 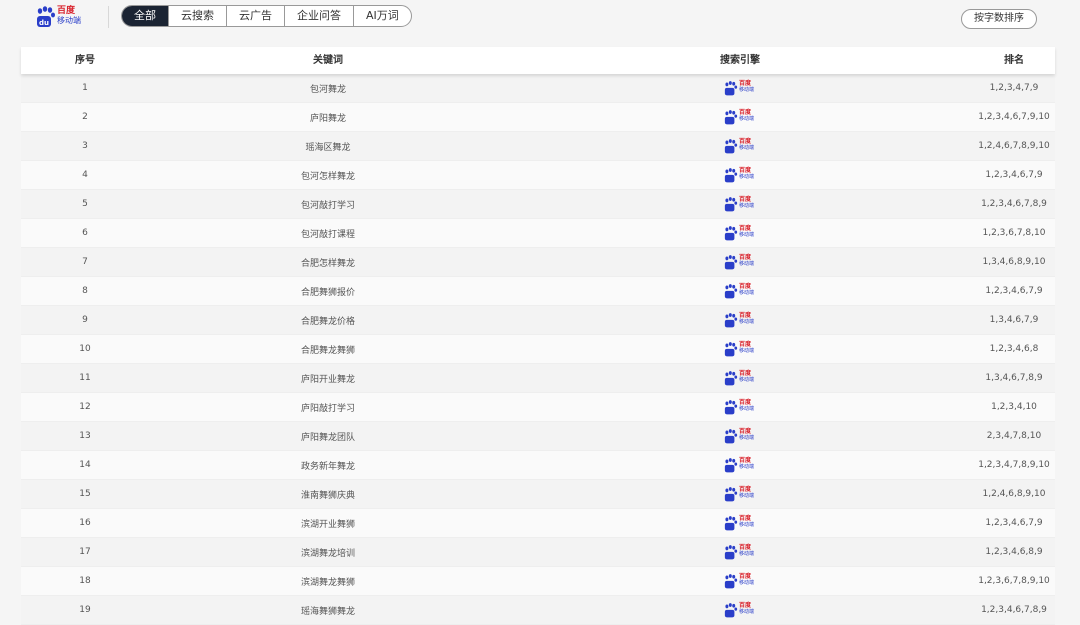 What do you see at coordinates (538, 233) in the screenshot?
I see `table-row: 6 包河敲打课程 百度 移动端 1,2,3,6,7,8,10` at bounding box center [538, 233].